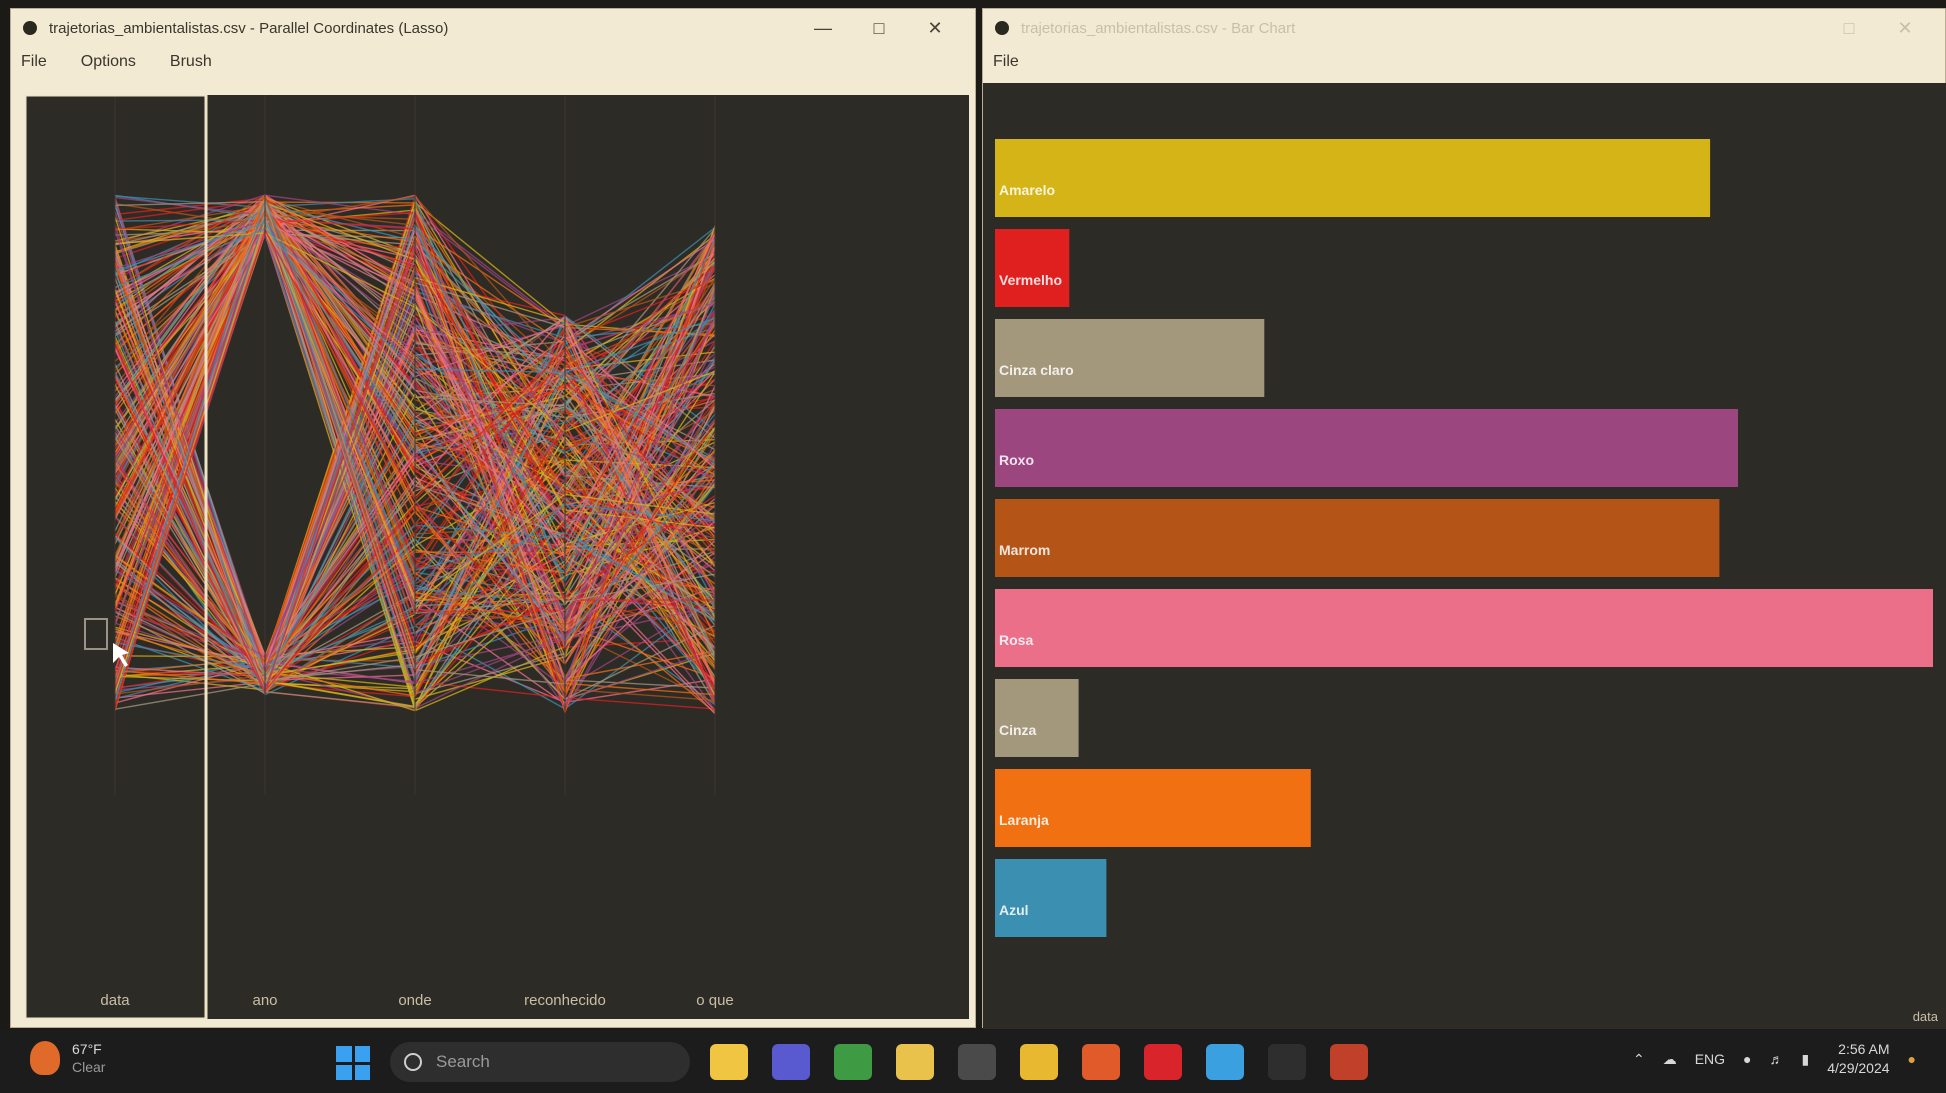  What do you see at coordinates (1163, 1062) in the screenshot?
I see `pdf-icon` at bounding box center [1163, 1062].